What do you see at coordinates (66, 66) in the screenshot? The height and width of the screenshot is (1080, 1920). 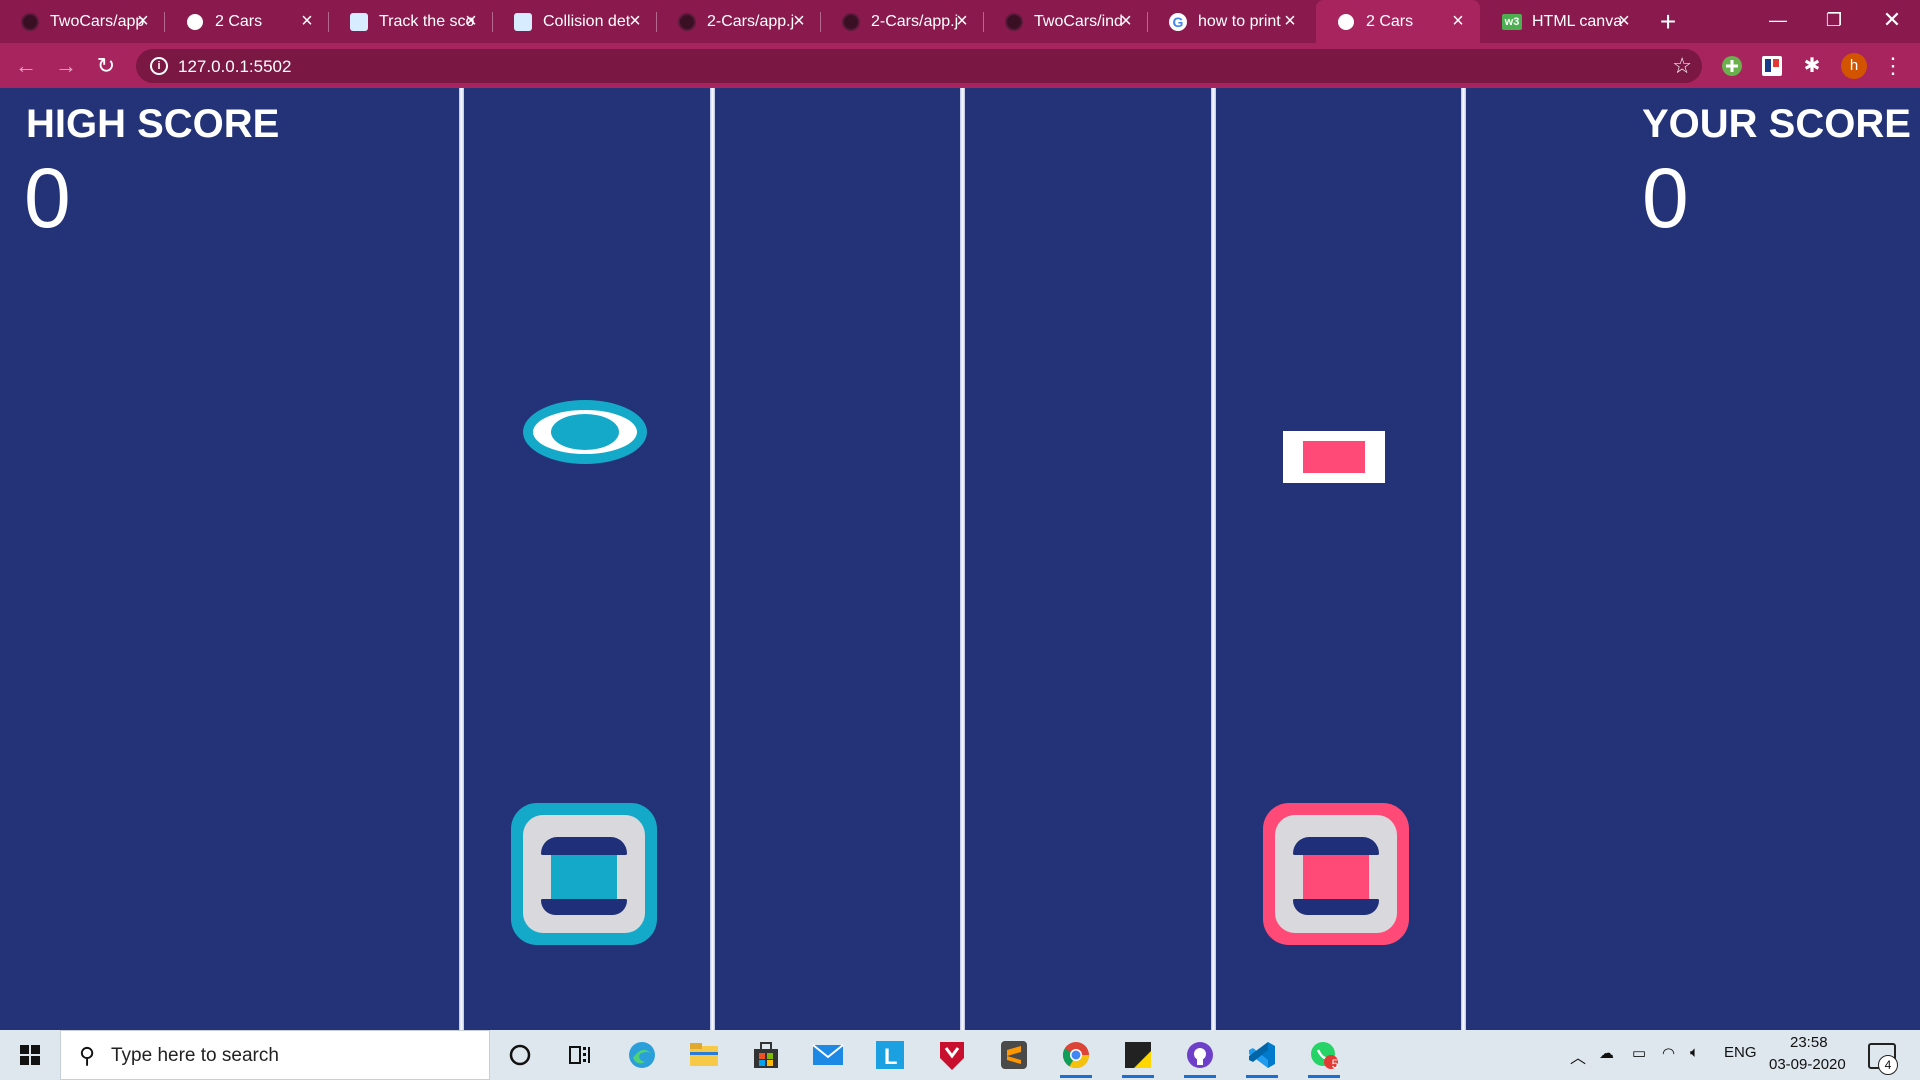 I see `forward-arrow-icon: →` at bounding box center [66, 66].